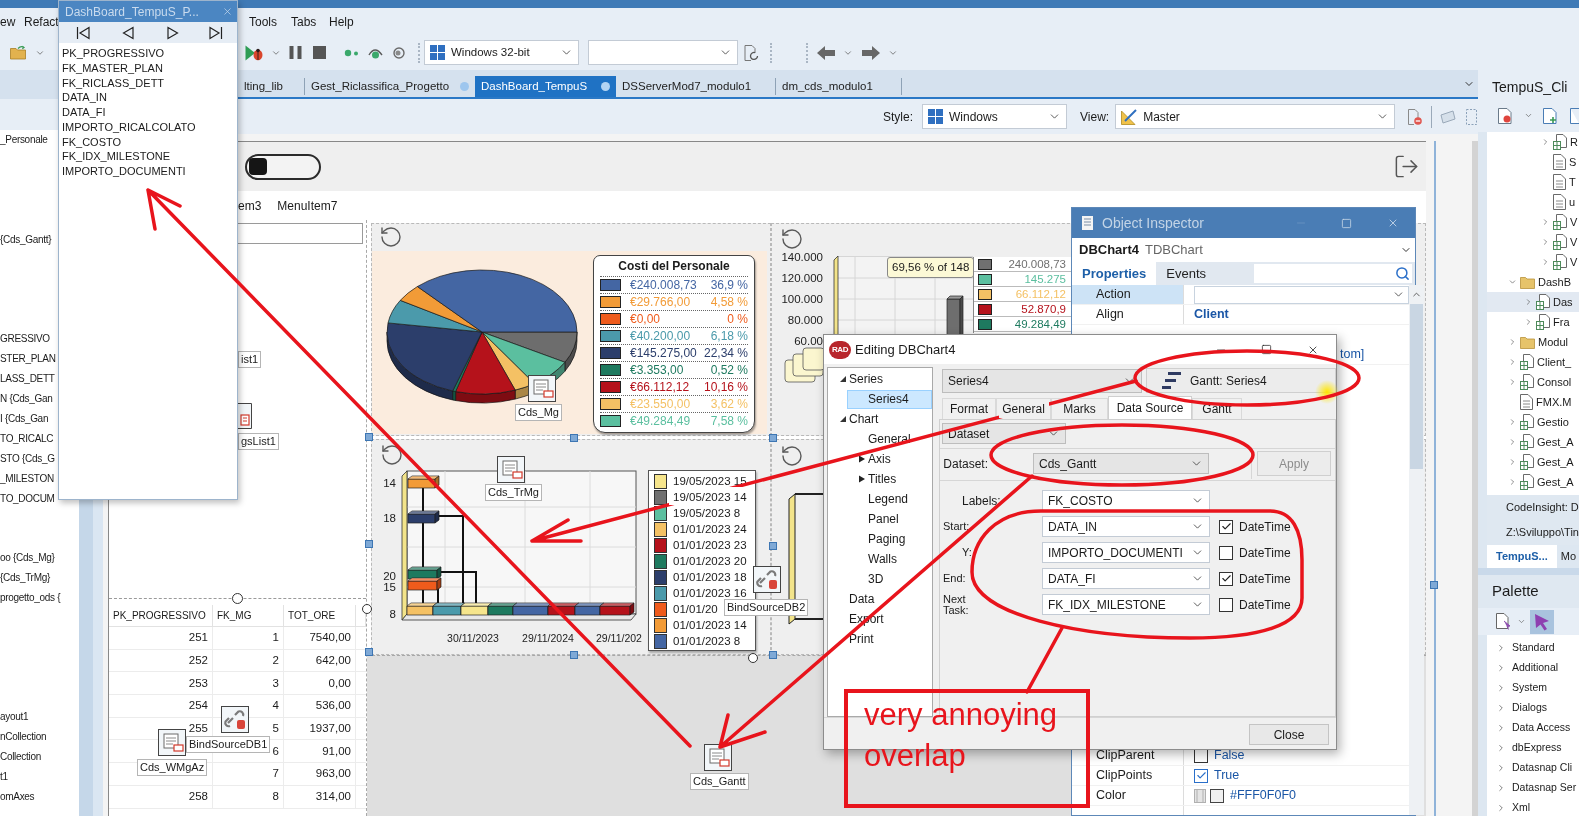 Image resolution: width=1579 pixels, height=816 pixels. Describe the element at coordinates (1266, 349) in the screenshot. I see `maximize-icon` at that location.